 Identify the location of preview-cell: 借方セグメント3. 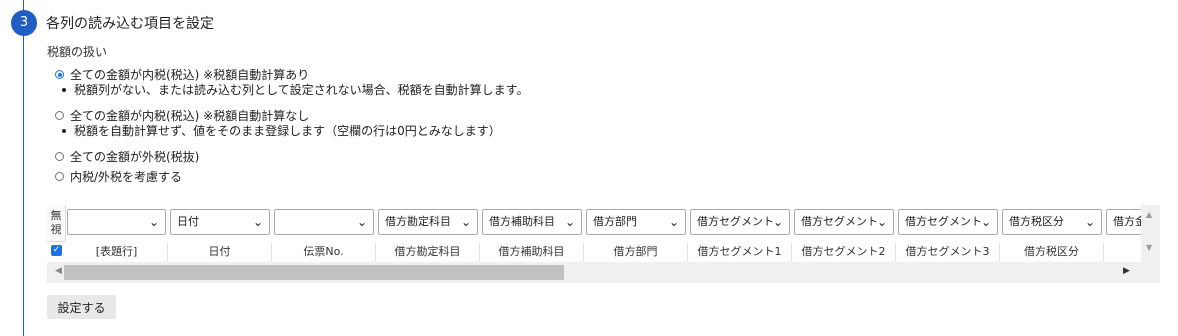
(948, 252).